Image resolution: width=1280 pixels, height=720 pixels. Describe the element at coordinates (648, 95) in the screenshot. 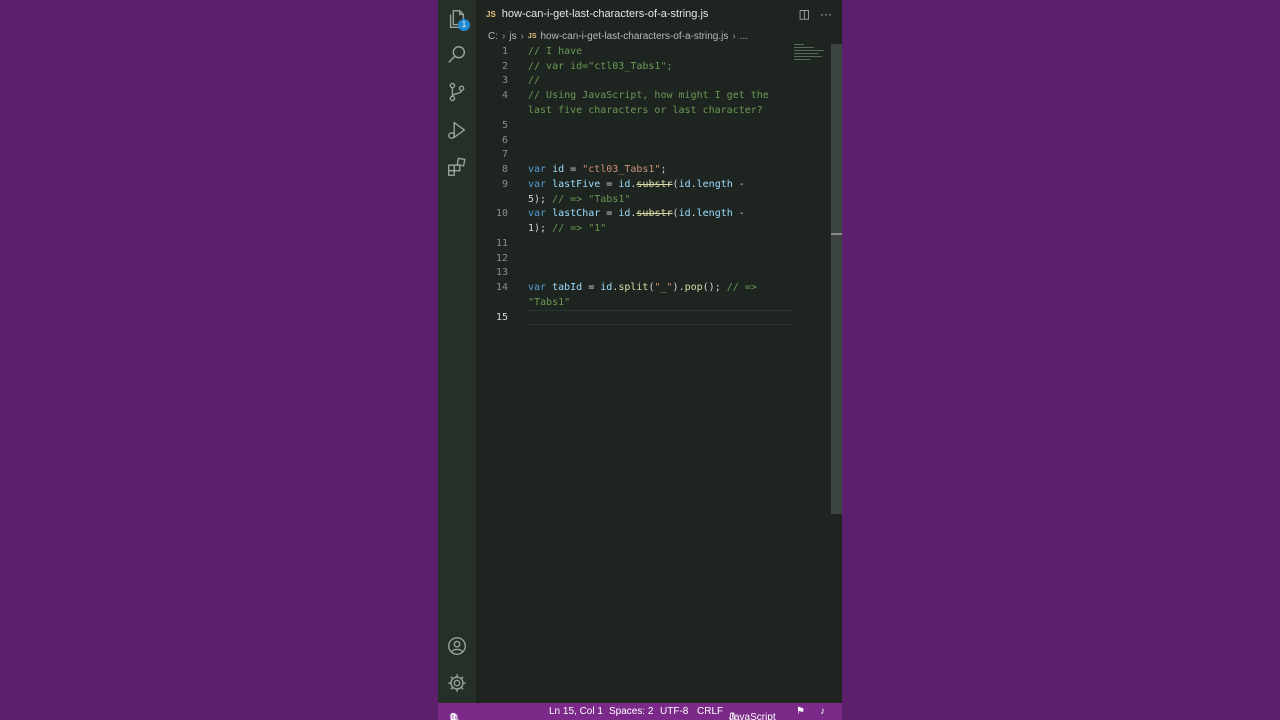

I see `comment: // Using JavaScript, how might I get the` at that location.